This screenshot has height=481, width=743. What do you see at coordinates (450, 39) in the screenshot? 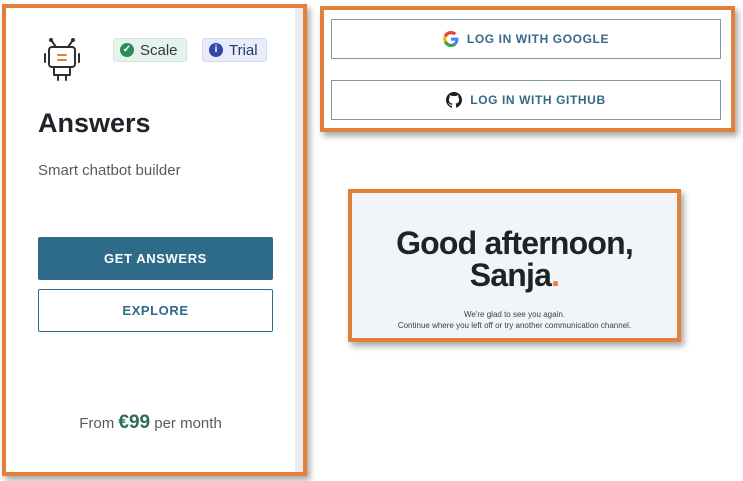
I see `google-icon` at bounding box center [450, 39].